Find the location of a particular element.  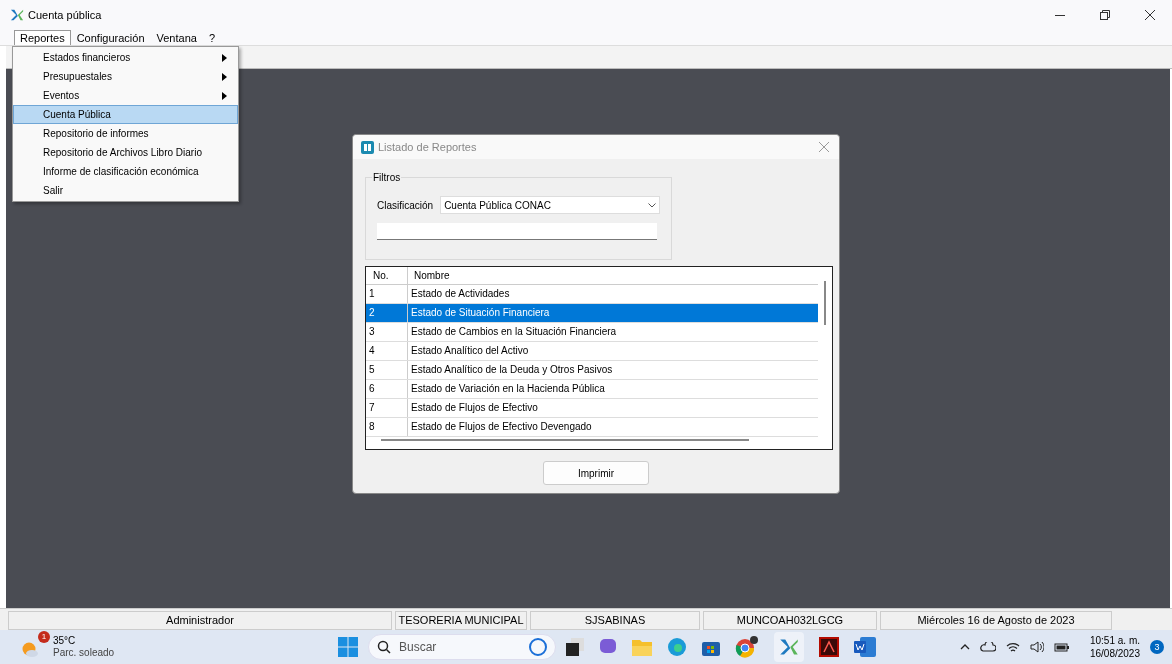

table-cell: 8 is located at coordinates (387, 427).